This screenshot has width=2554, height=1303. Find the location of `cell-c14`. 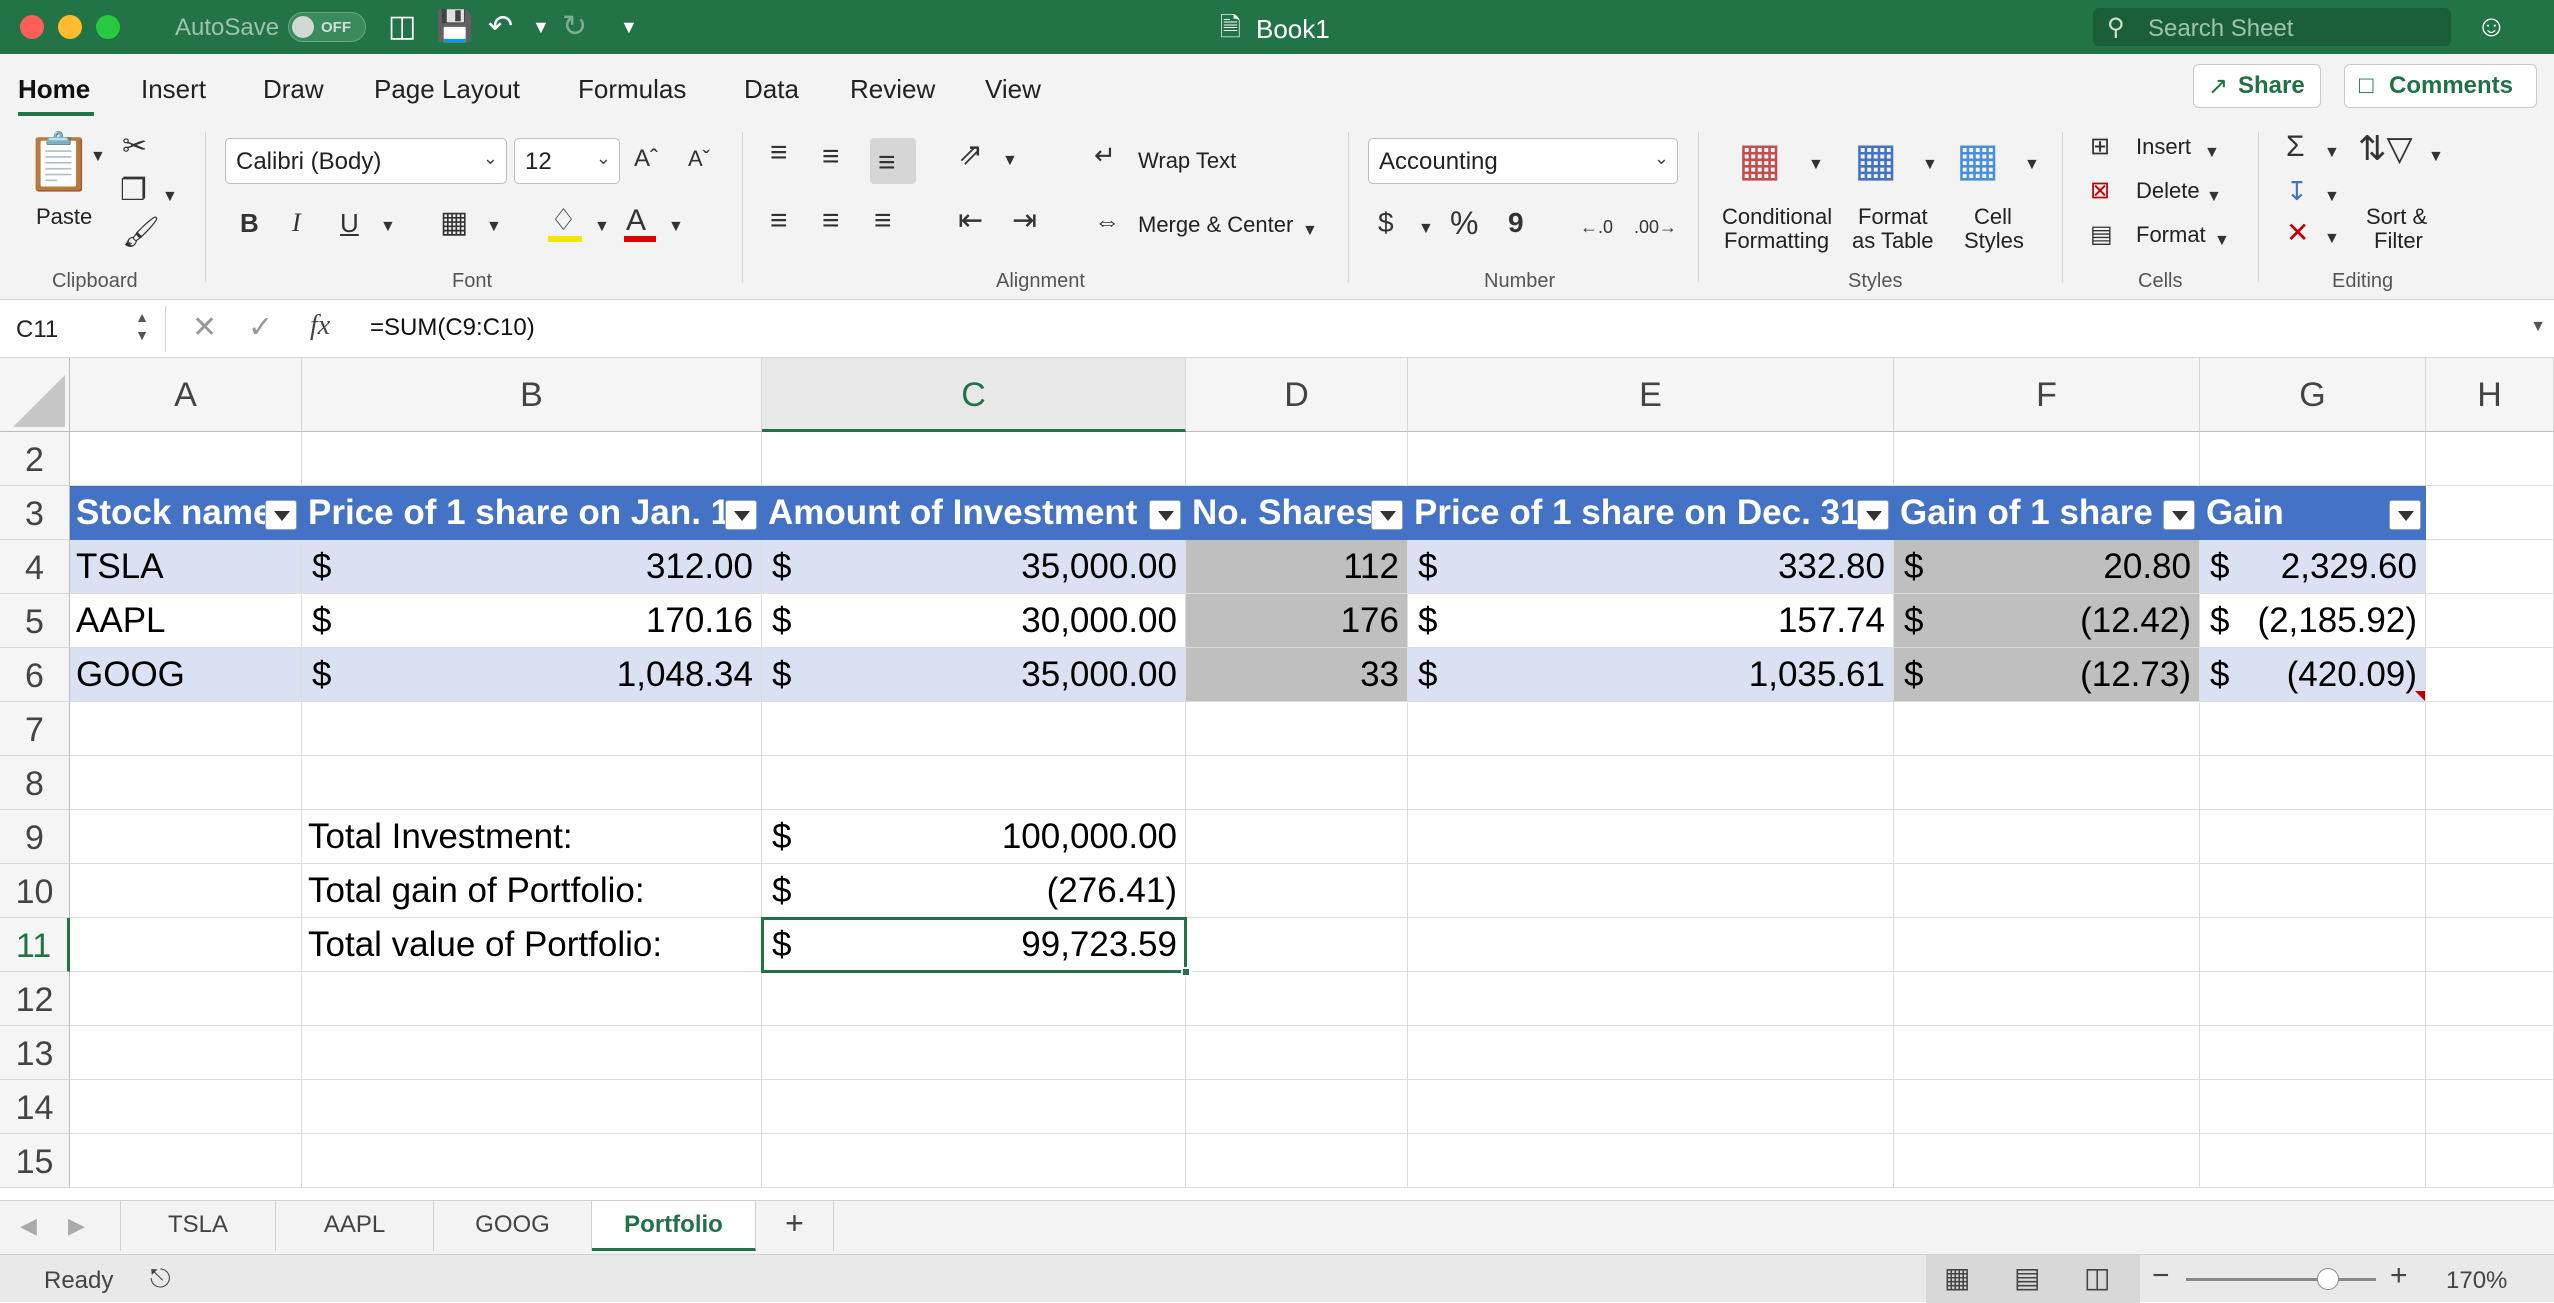

cell-c14 is located at coordinates (974, 1107).